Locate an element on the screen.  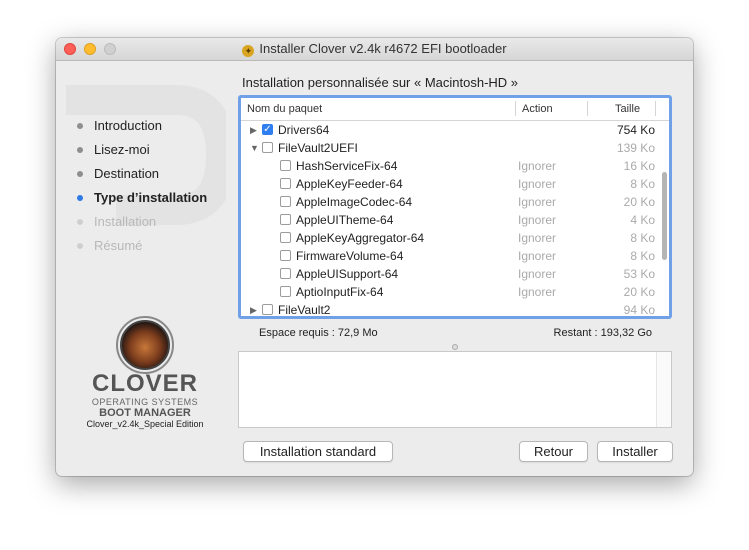
table-header: Nom du paquet Action Taille is located at coordinates (455, 109).